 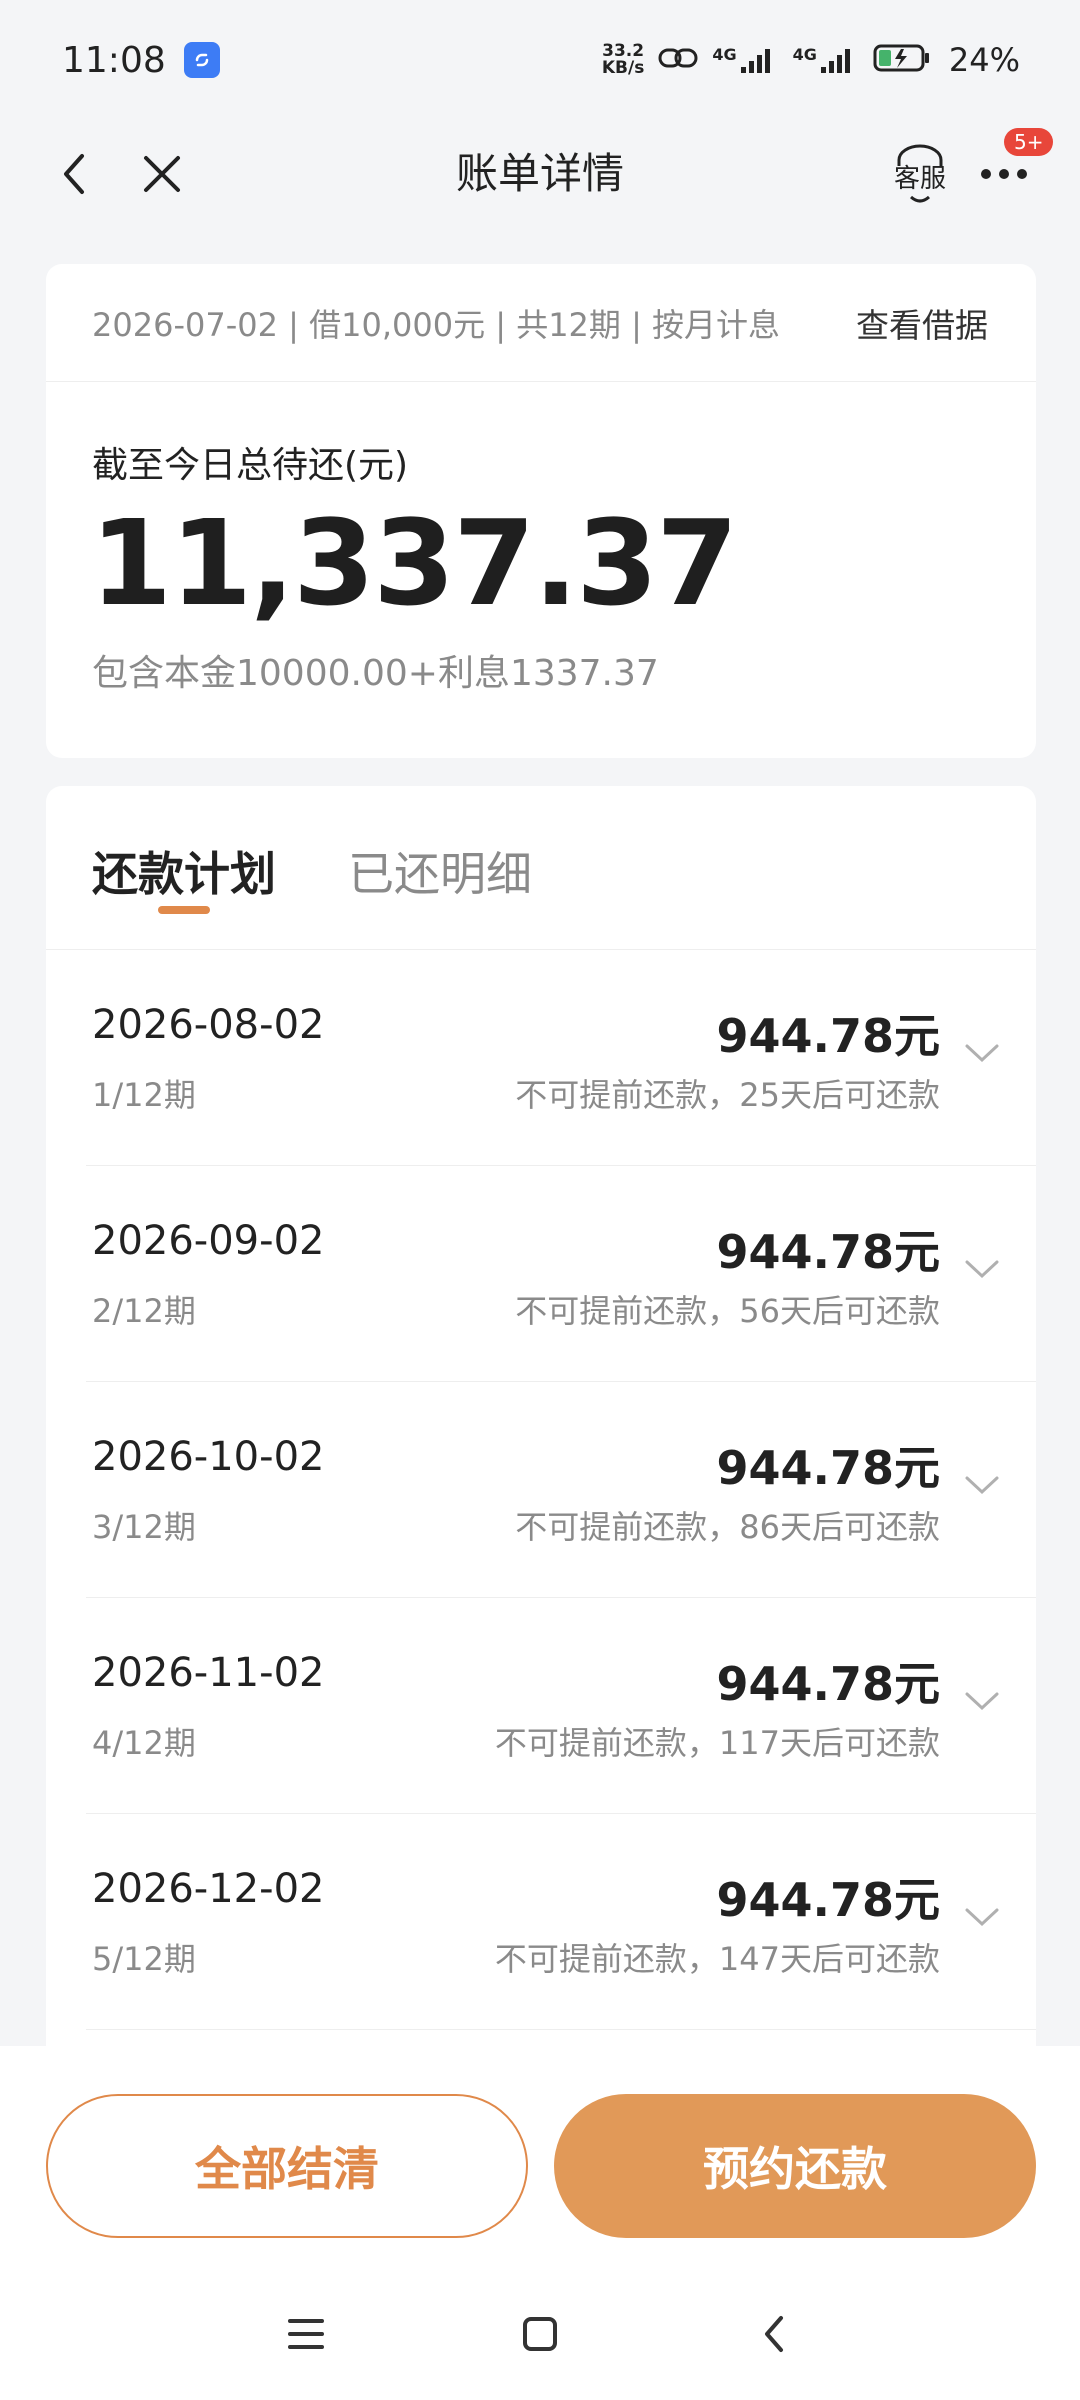 I want to click on status-indicators: 33.2 KB/s 4G 4G 24%, so click(x=811, y=60).